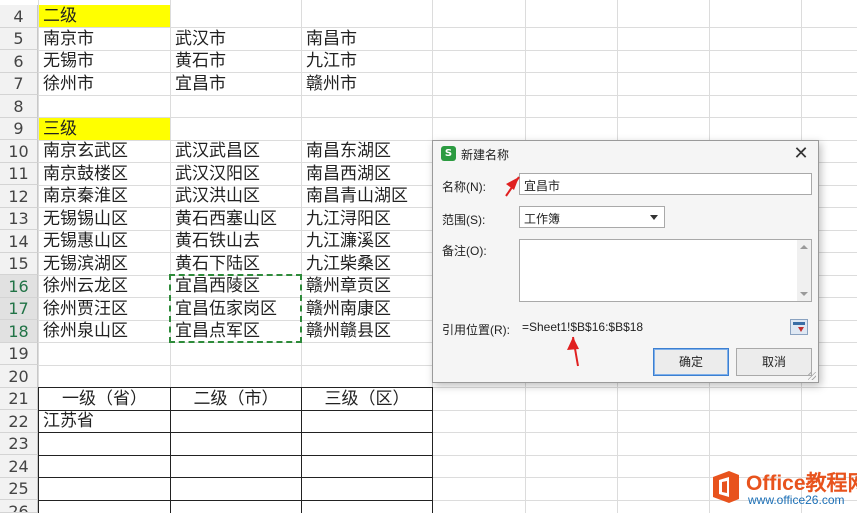 This screenshot has width=857, height=513. What do you see at coordinates (83, 196) in the screenshot?
I see `cell-a12: 南京秦淮区` at bounding box center [83, 196].